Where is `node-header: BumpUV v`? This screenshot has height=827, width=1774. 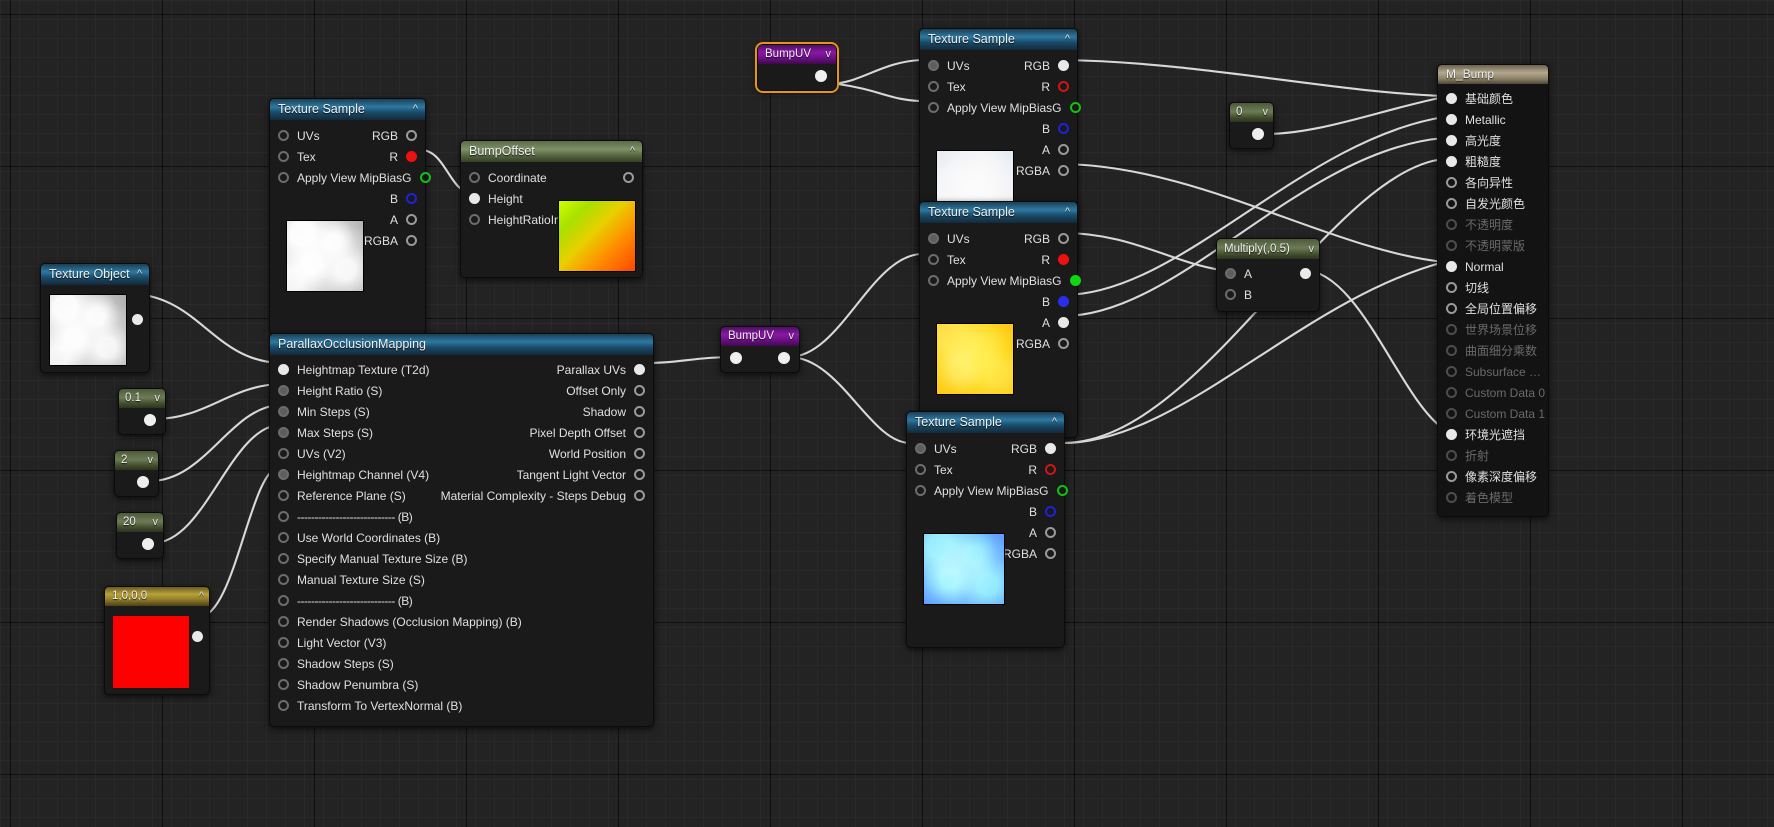
node-header: BumpUV v is located at coordinates (760, 336).